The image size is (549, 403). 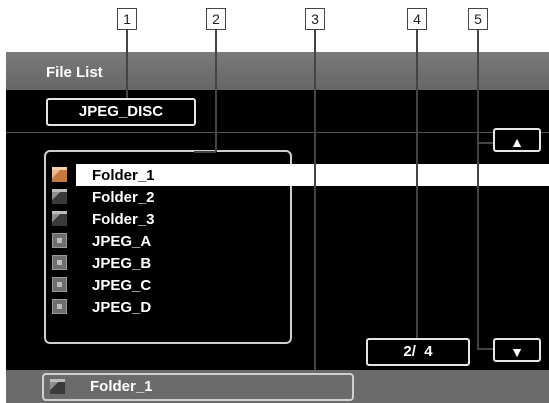 What do you see at coordinates (485, 143) in the screenshot?
I see `callout-5-leader-up` at bounding box center [485, 143].